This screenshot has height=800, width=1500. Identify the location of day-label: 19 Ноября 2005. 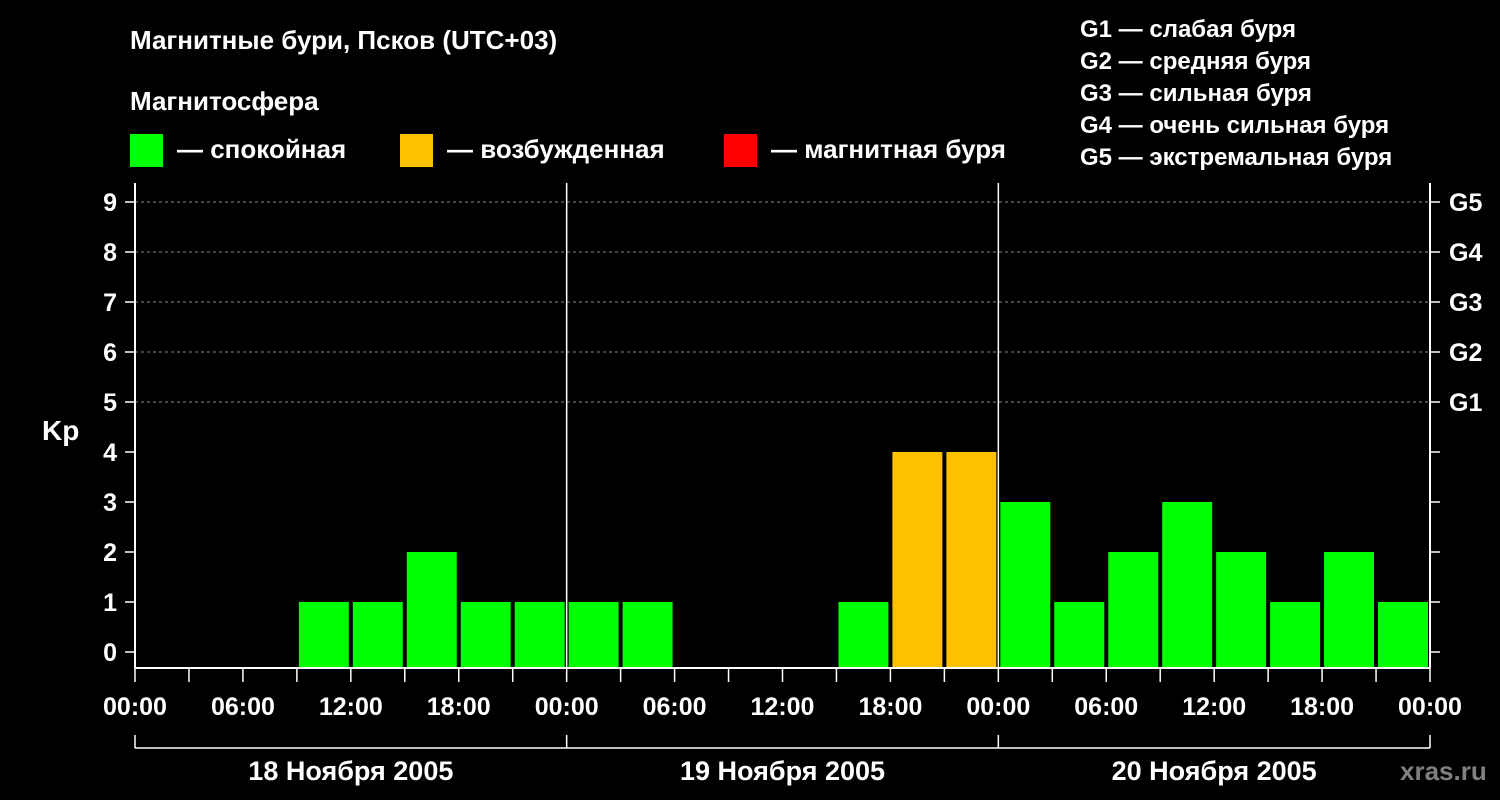
(782, 771).